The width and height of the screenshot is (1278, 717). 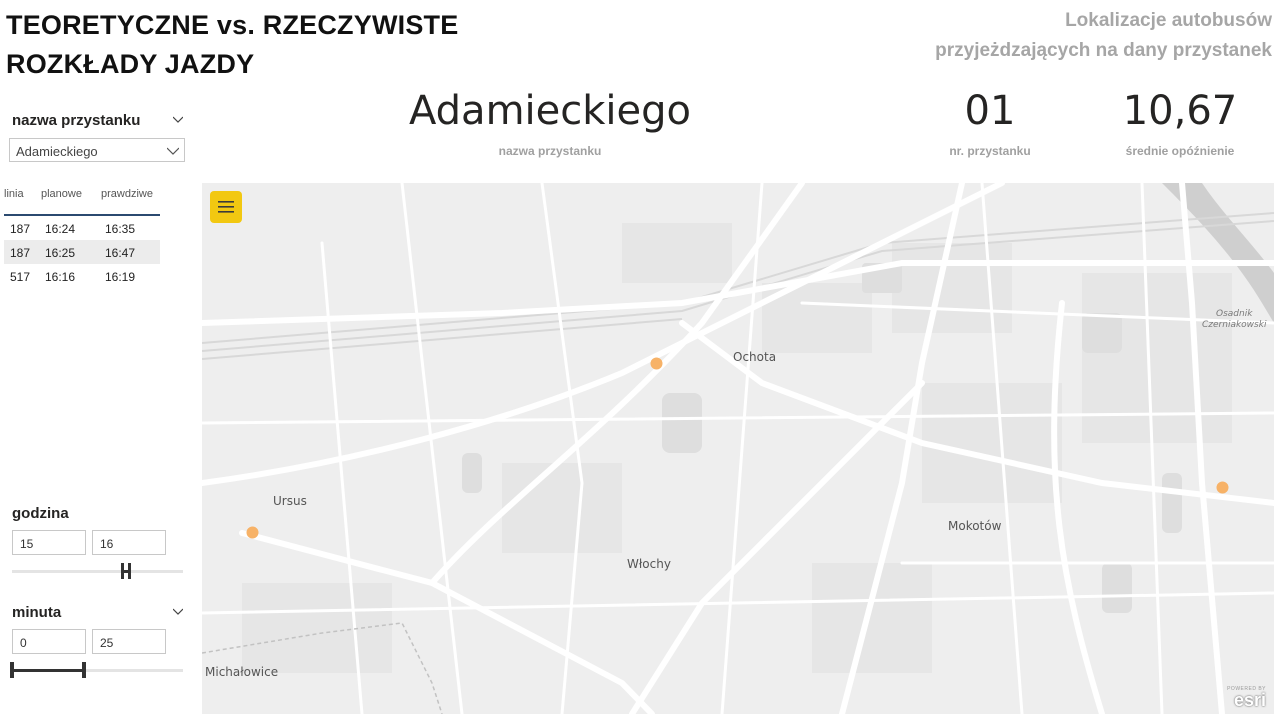 I want to click on minute-slider-handle-max, so click(x=84, y=670).